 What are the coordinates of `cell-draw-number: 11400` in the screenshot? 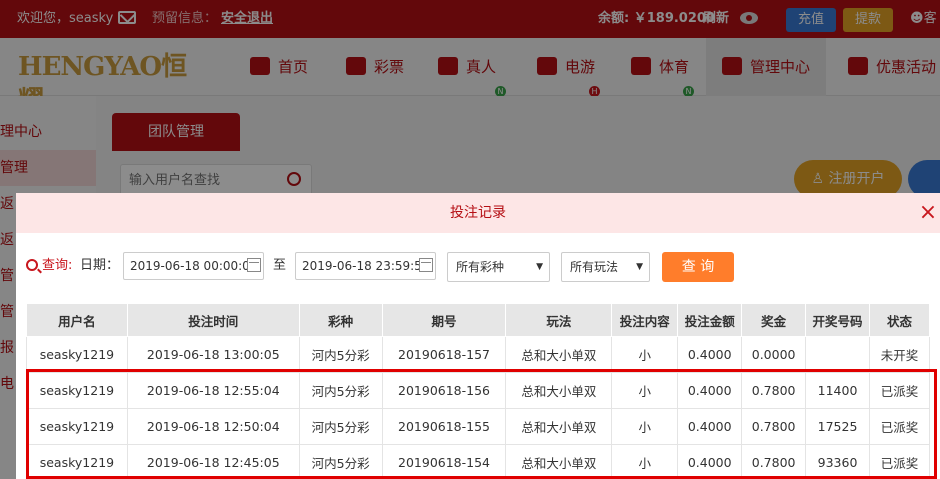 It's located at (838, 390).